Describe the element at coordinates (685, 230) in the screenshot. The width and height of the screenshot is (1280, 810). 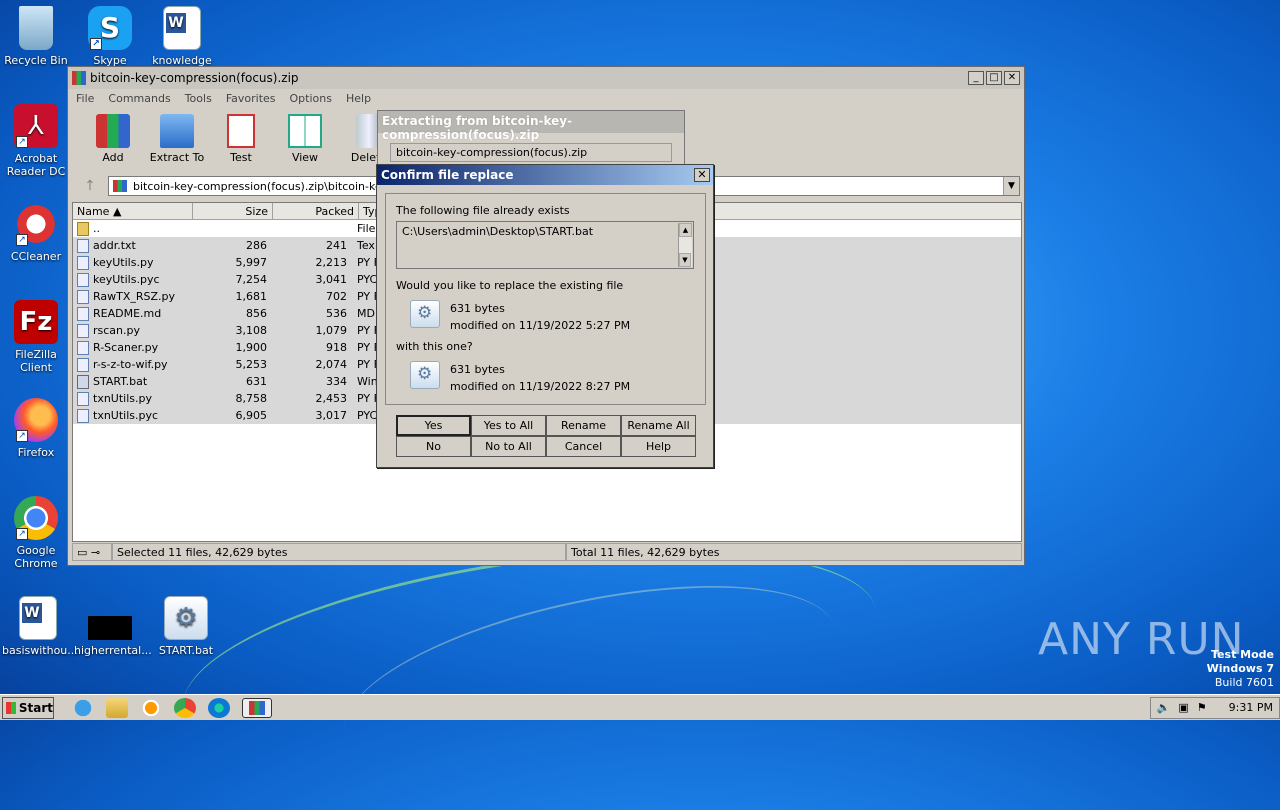
I see `scroll-up-icon: ▲` at that location.